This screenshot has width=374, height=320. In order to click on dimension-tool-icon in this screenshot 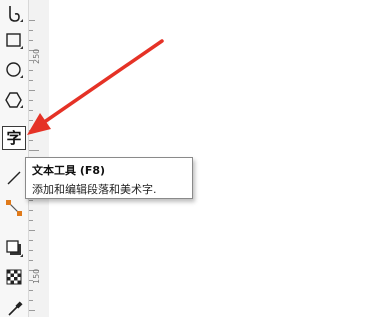, I will do `click(14, 208)`.